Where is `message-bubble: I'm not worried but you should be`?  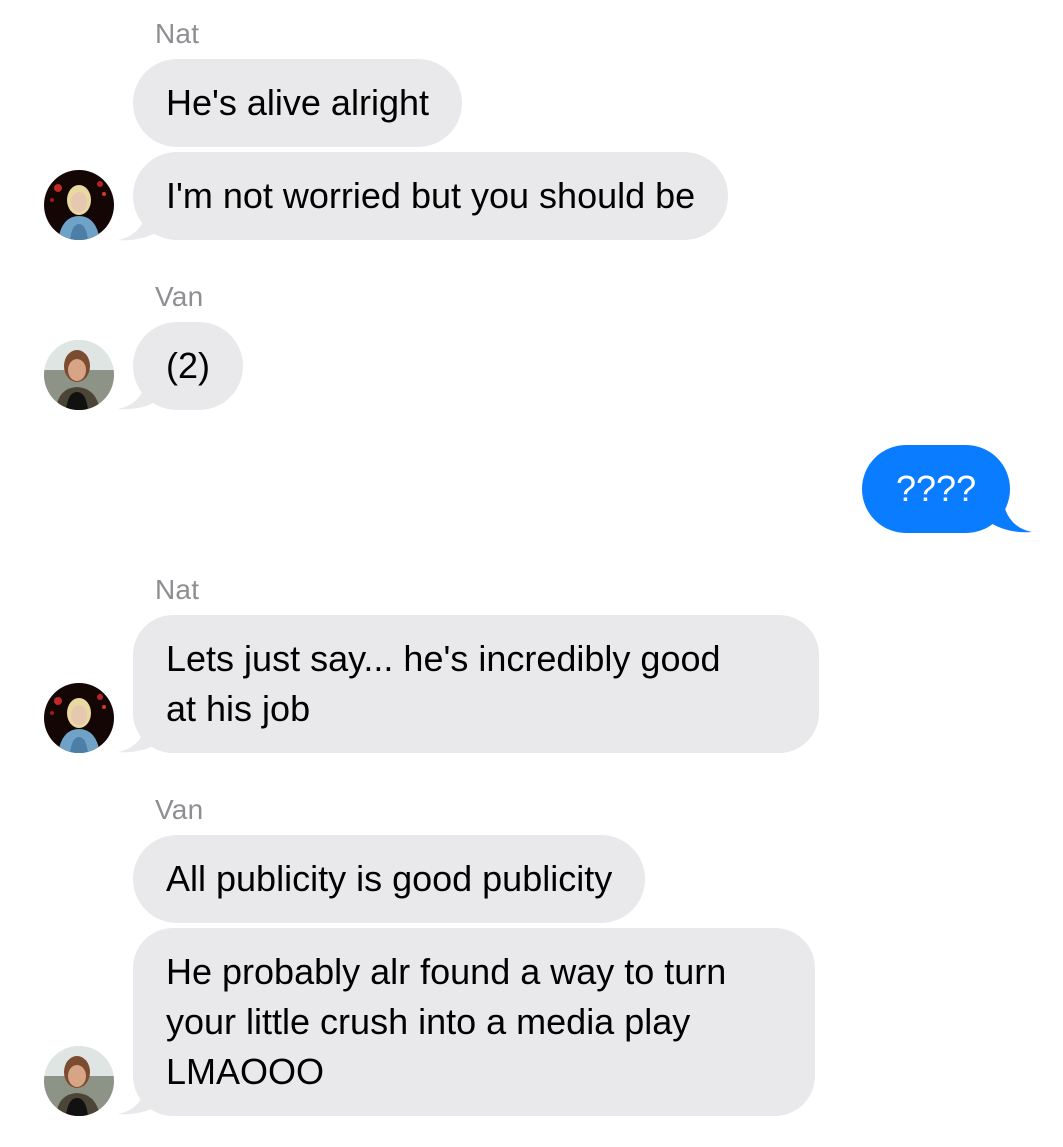 message-bubble: I'm not worried but you should be is located at coordinates (431, 196).